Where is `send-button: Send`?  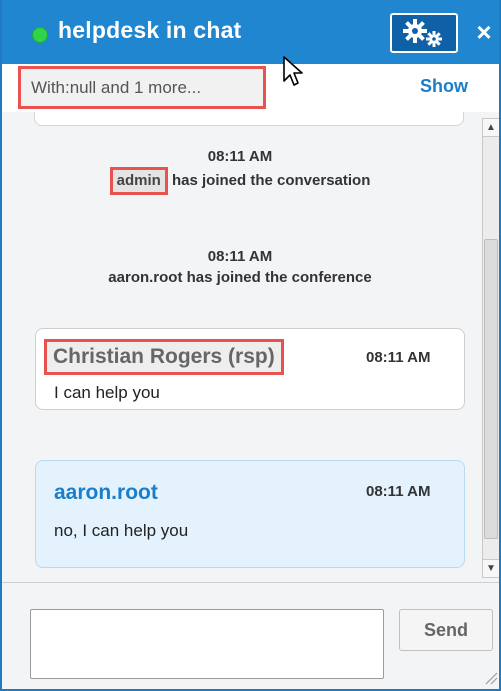 send-button: Send is located at coordinates (446, 630).